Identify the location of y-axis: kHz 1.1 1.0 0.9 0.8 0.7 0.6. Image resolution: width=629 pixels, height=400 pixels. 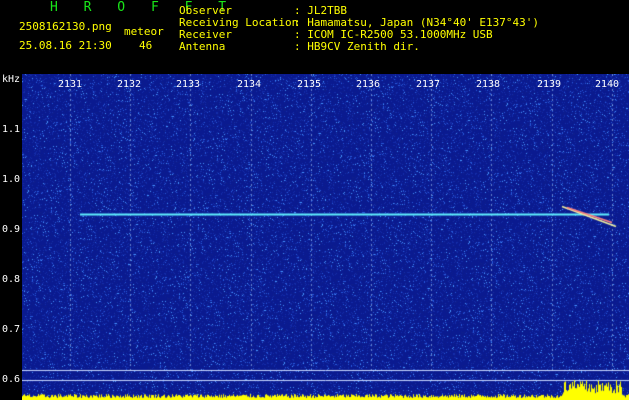
(11, 237).